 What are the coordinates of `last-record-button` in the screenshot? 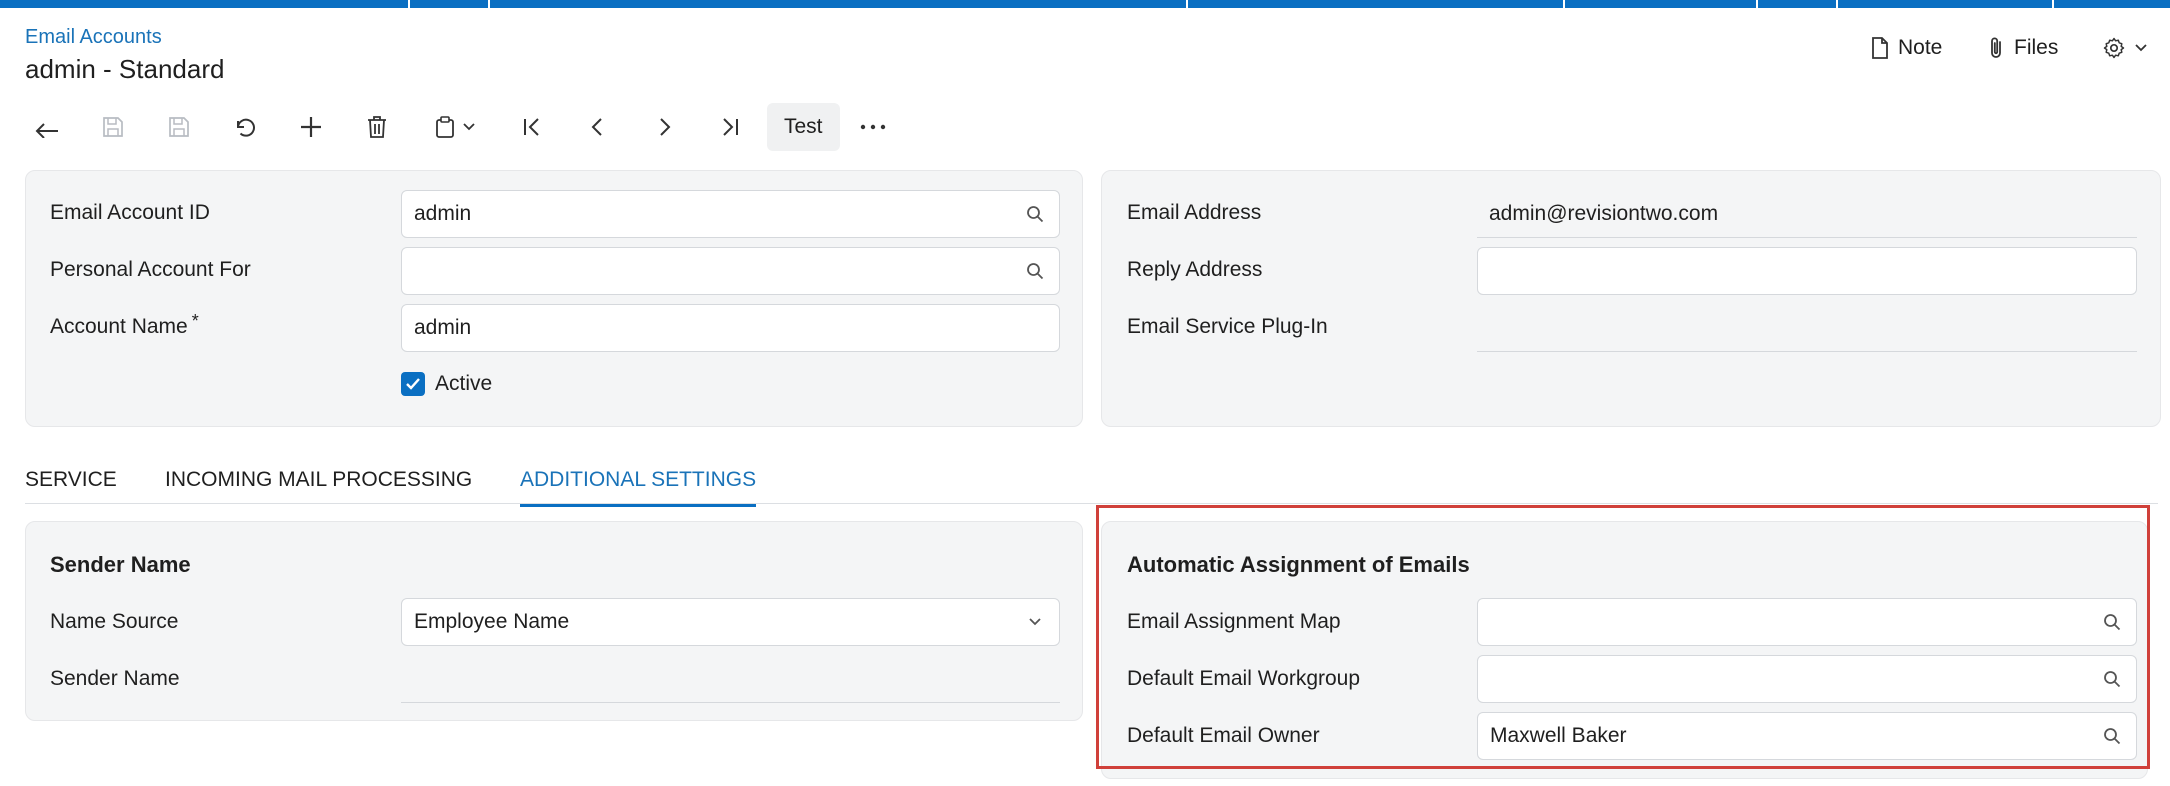 It's located at (730, 127).